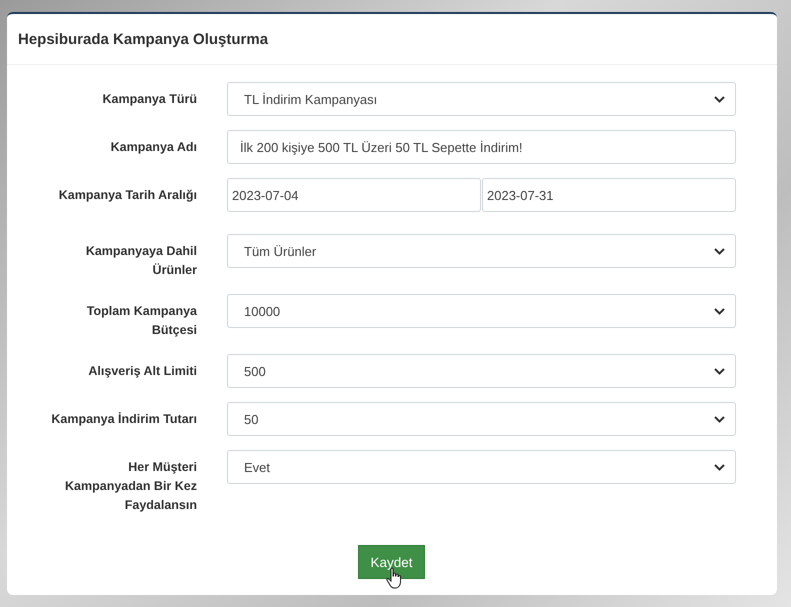 The width and height of the screenshot is (791, 607). Describe the element at coordinates (481, 419) in the screenshot. I see `select-field: 50` at that location.